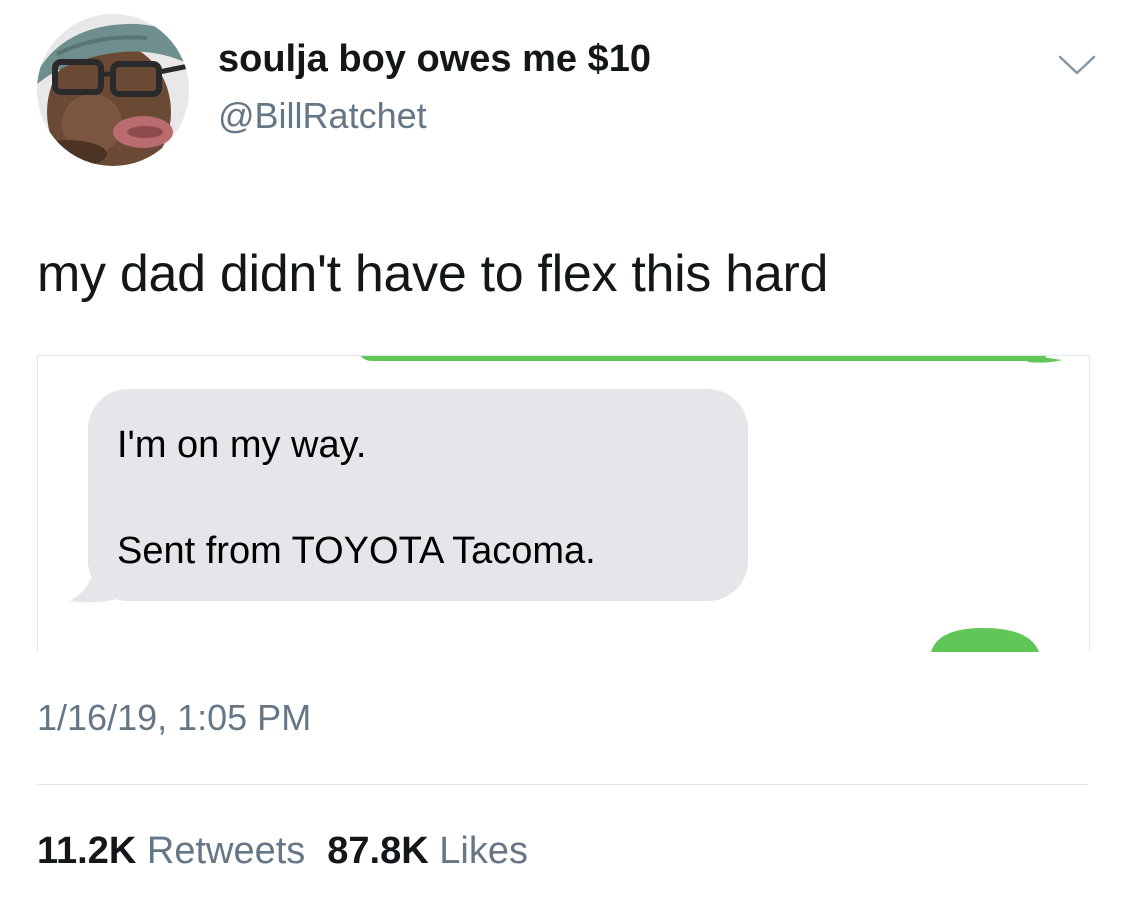  What do you see at coordinates (87, 851) in the screenshot?
I see `retweets-count: 11.2K` at bounding box center [87, 851].